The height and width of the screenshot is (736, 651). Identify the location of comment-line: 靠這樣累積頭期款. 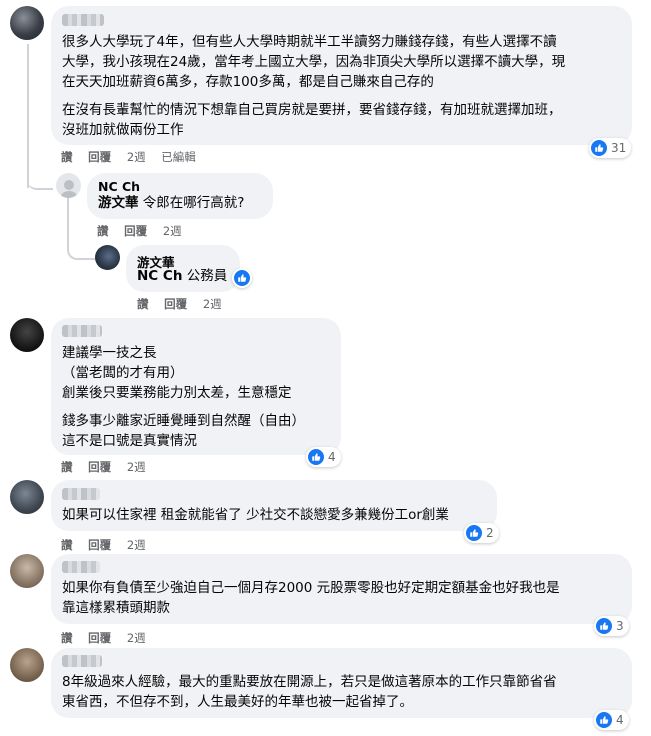
(116, 608).